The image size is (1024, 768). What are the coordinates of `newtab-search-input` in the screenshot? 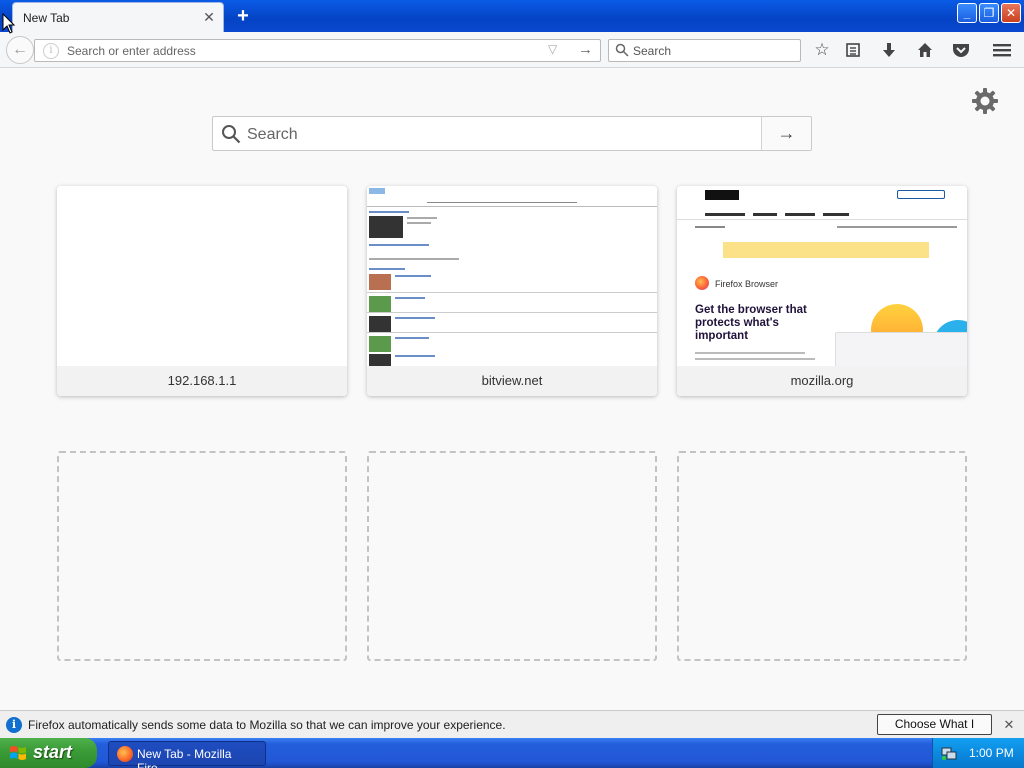 It's located at (497, 135).